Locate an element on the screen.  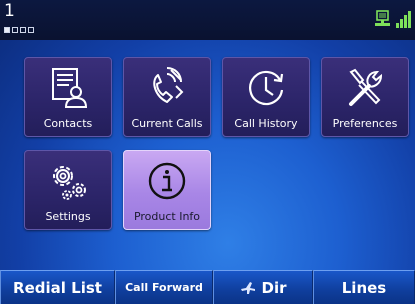
call-history-icon is located at coordinates (266, 88).